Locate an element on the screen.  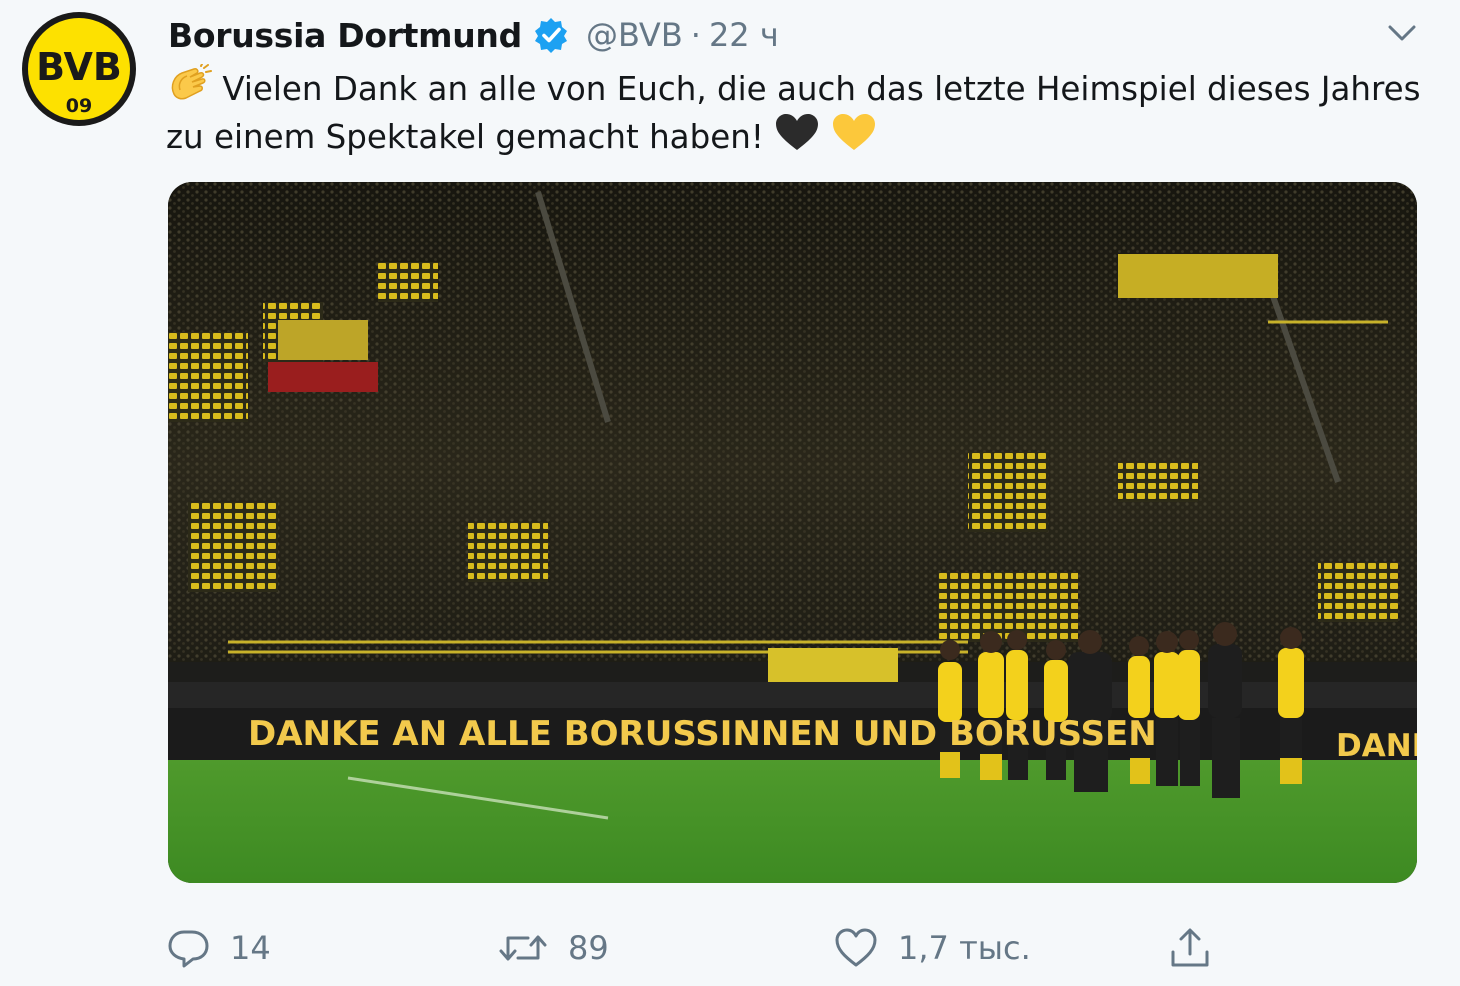
logo-text-bottom: 09 is located at coordinates (79, 106).